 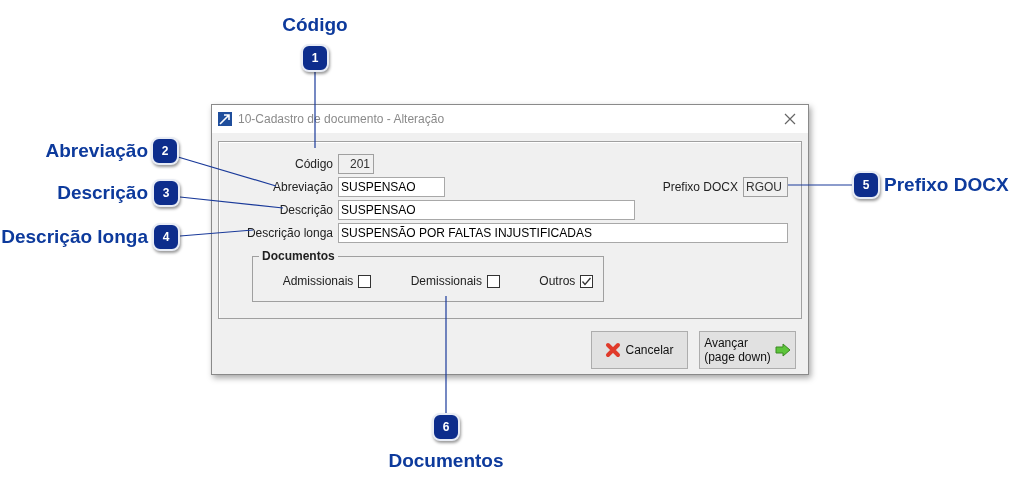 What do you see at coordinates (747, 350) in the screenshot?
I see `next-button: Avançar (page down)` at bounding box center [747, 350].